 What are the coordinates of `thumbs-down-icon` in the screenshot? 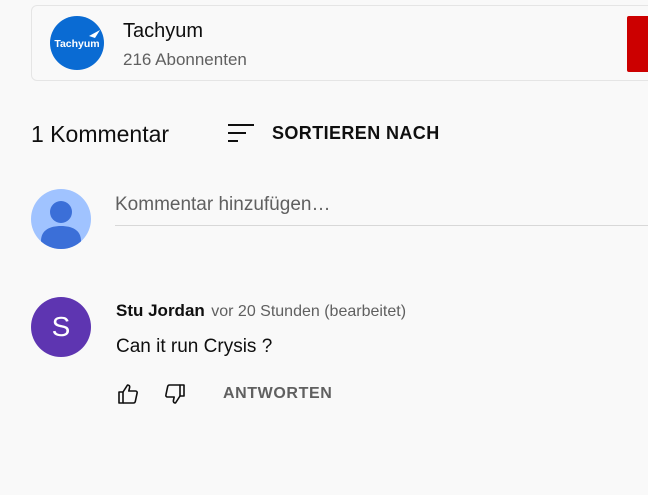 It's located at (175, 394).